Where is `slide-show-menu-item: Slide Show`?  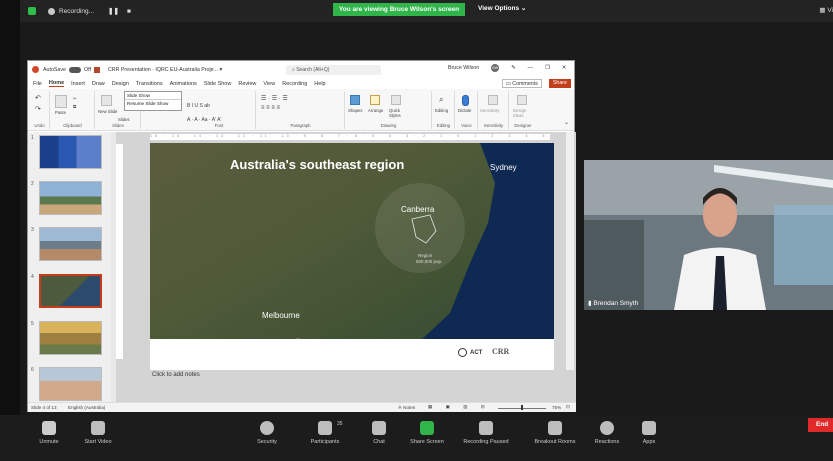
slide-show-menu-item: Slide Show is located at coordinates (153, 96).